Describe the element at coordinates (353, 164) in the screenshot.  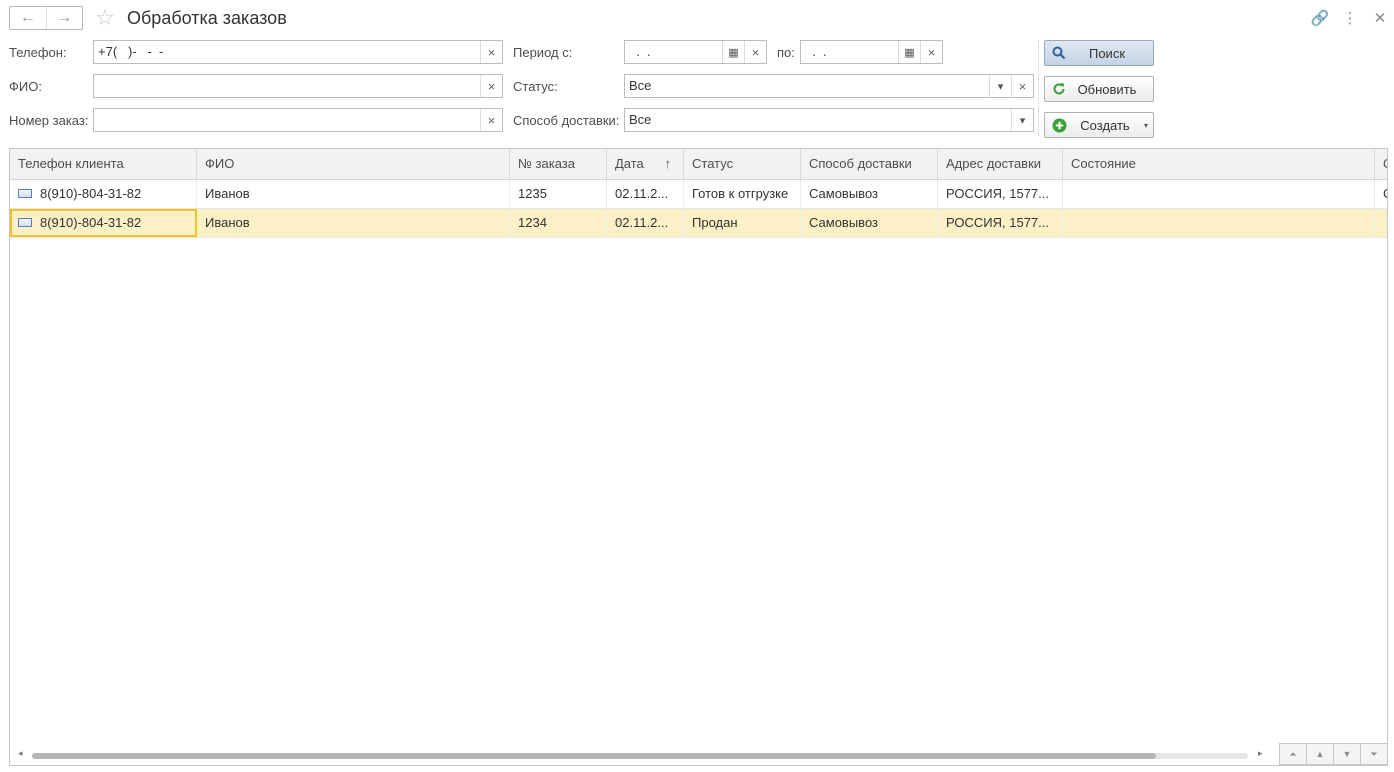
I see `column-header-fio: ФИО` at that location.